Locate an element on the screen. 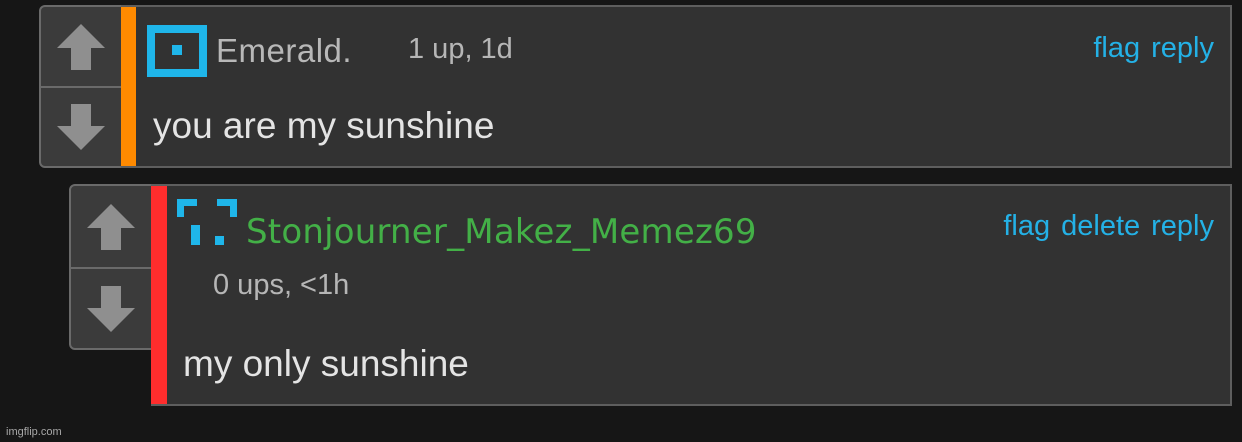  delete-link: delete is located at coordinates (1100, 226).